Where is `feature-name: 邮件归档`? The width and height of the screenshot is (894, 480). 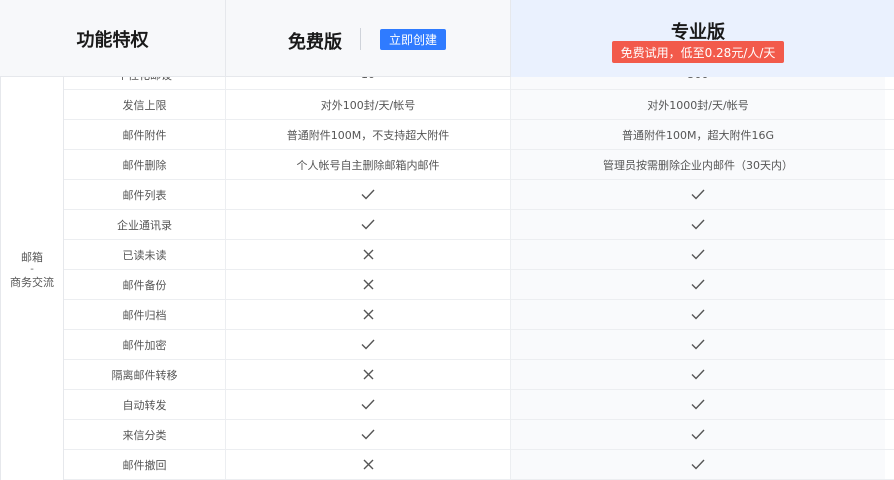
feature-name: 邮件归档 is located at coordinates (145, 314).